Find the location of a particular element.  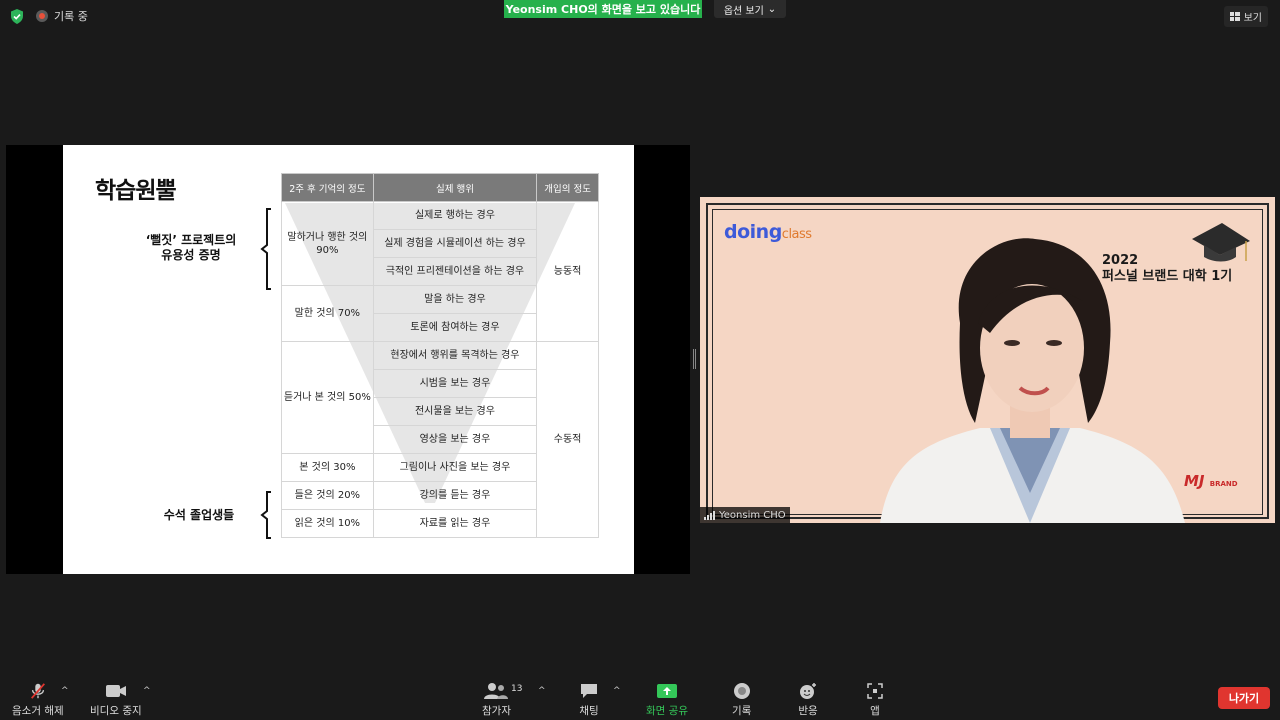

video-camera-icon is located at coordinates (115, 691).